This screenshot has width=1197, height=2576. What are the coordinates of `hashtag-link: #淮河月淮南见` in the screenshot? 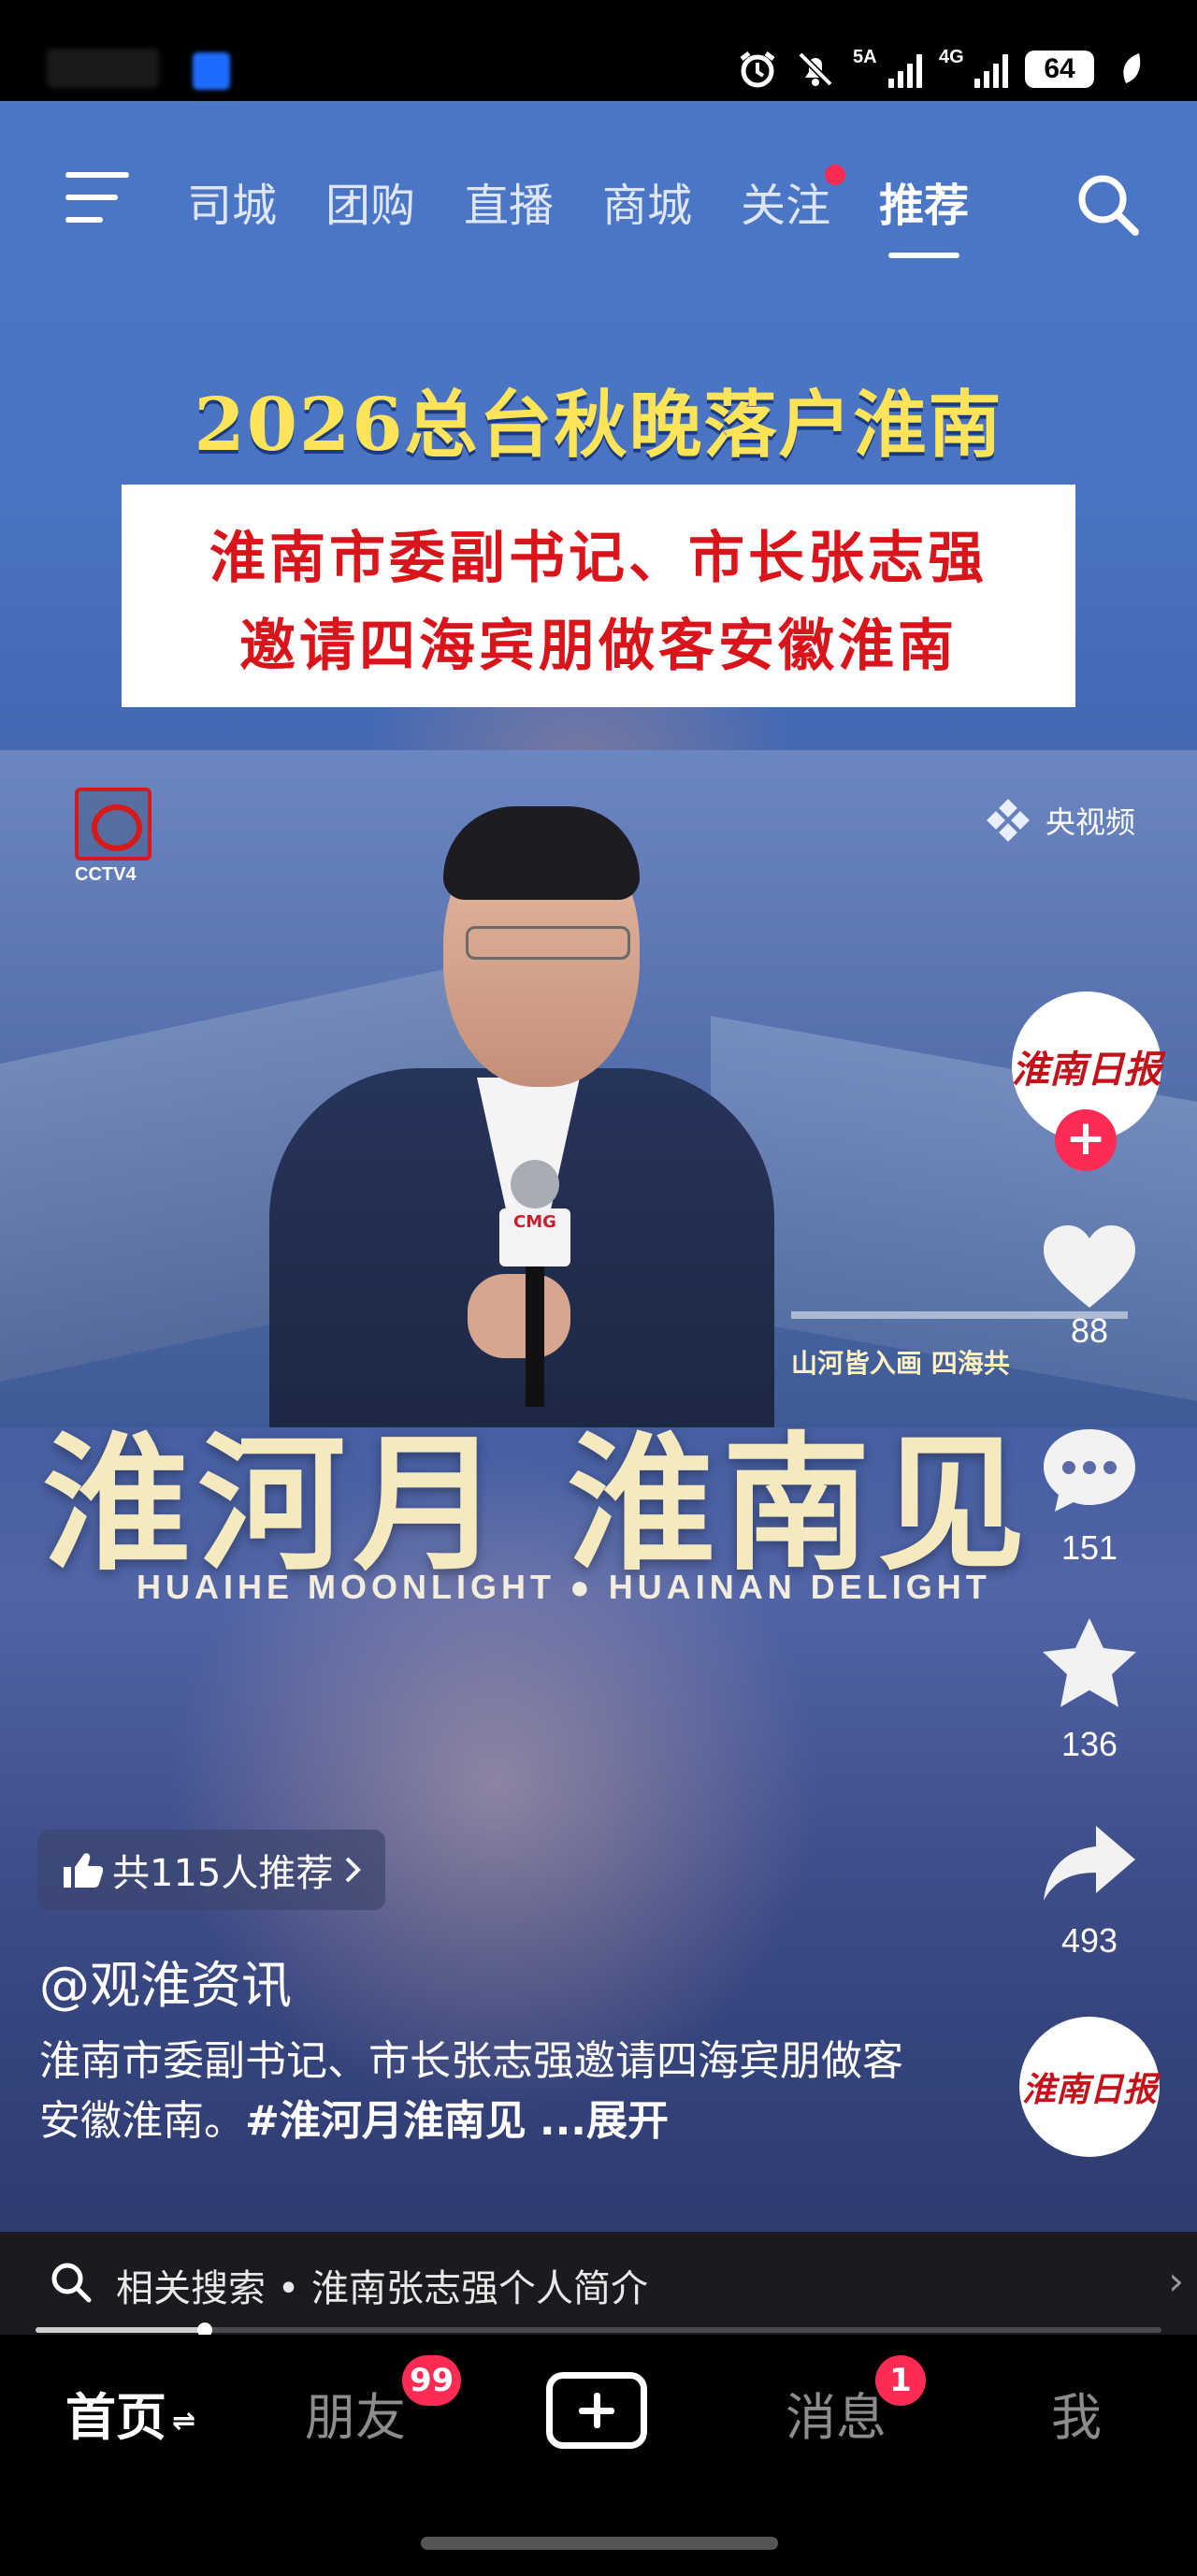 It's located at (385, 2121).